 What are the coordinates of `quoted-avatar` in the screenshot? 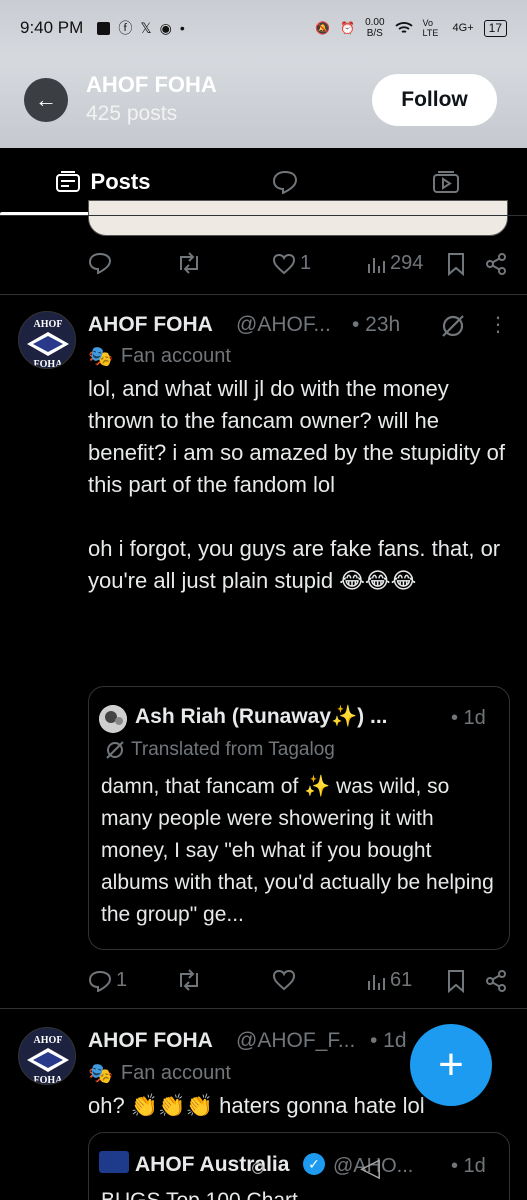 It's located at (113, 719).